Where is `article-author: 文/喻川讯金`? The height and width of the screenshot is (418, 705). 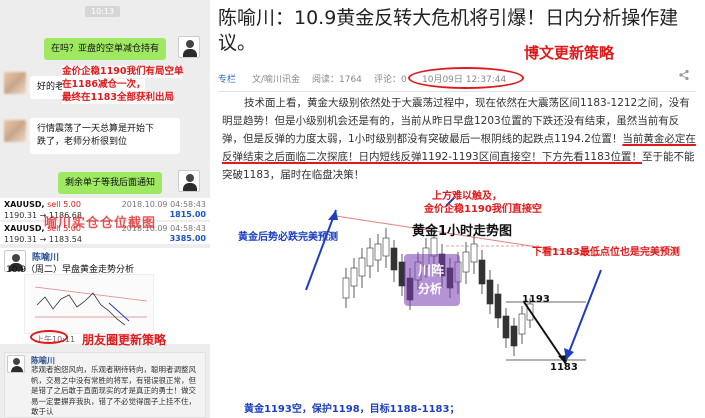
article-author: 文/喻川讯金 is located at coordinates (276, 80).